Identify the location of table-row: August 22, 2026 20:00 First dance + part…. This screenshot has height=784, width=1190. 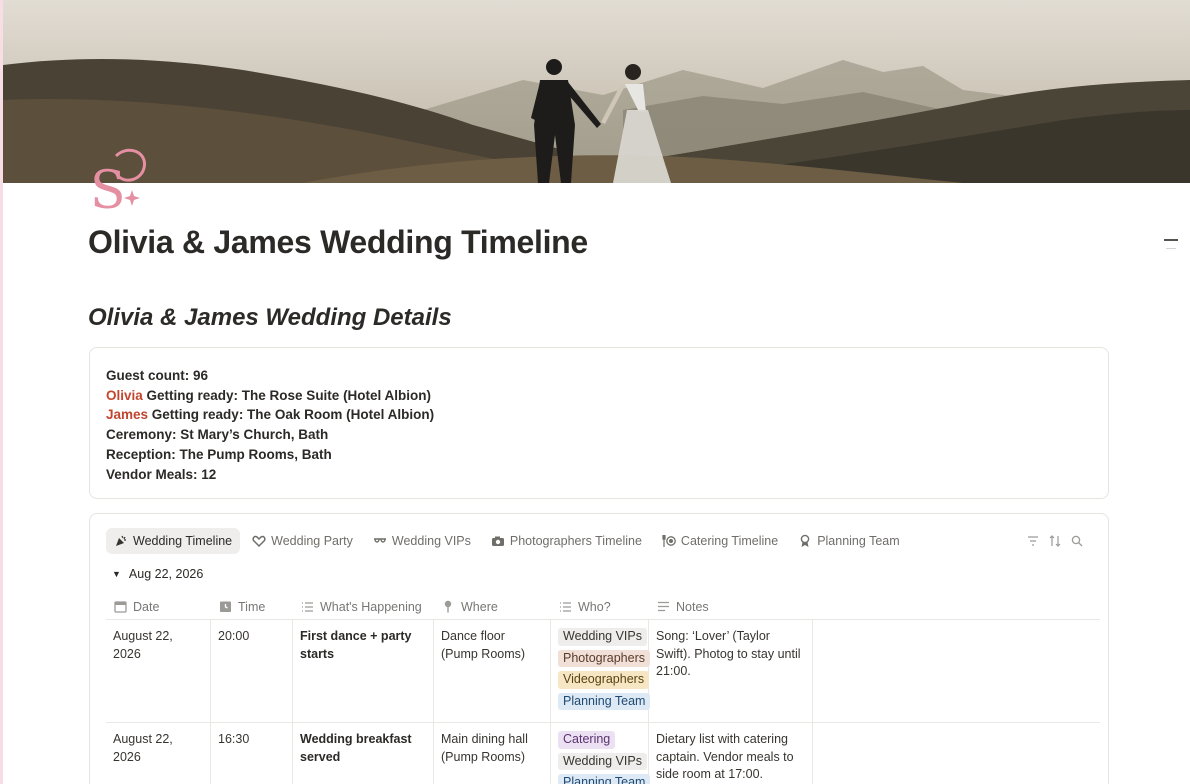
(603, 671).